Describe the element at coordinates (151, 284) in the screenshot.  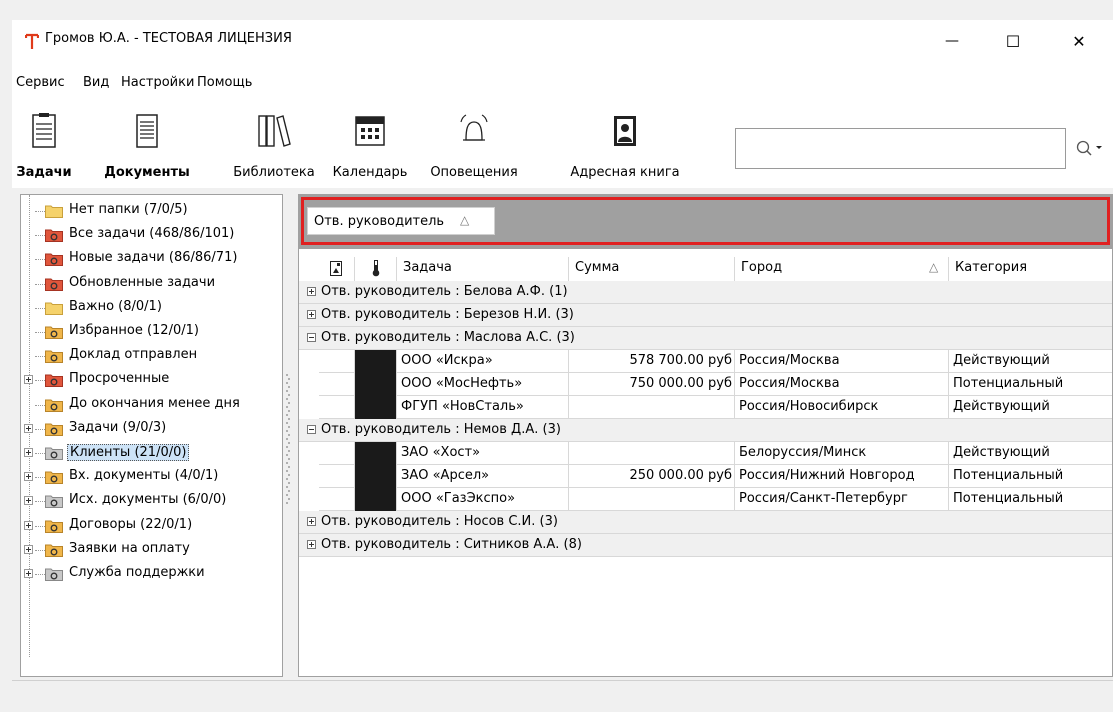
I see `tree-item: Обновленные задачи` at that location.